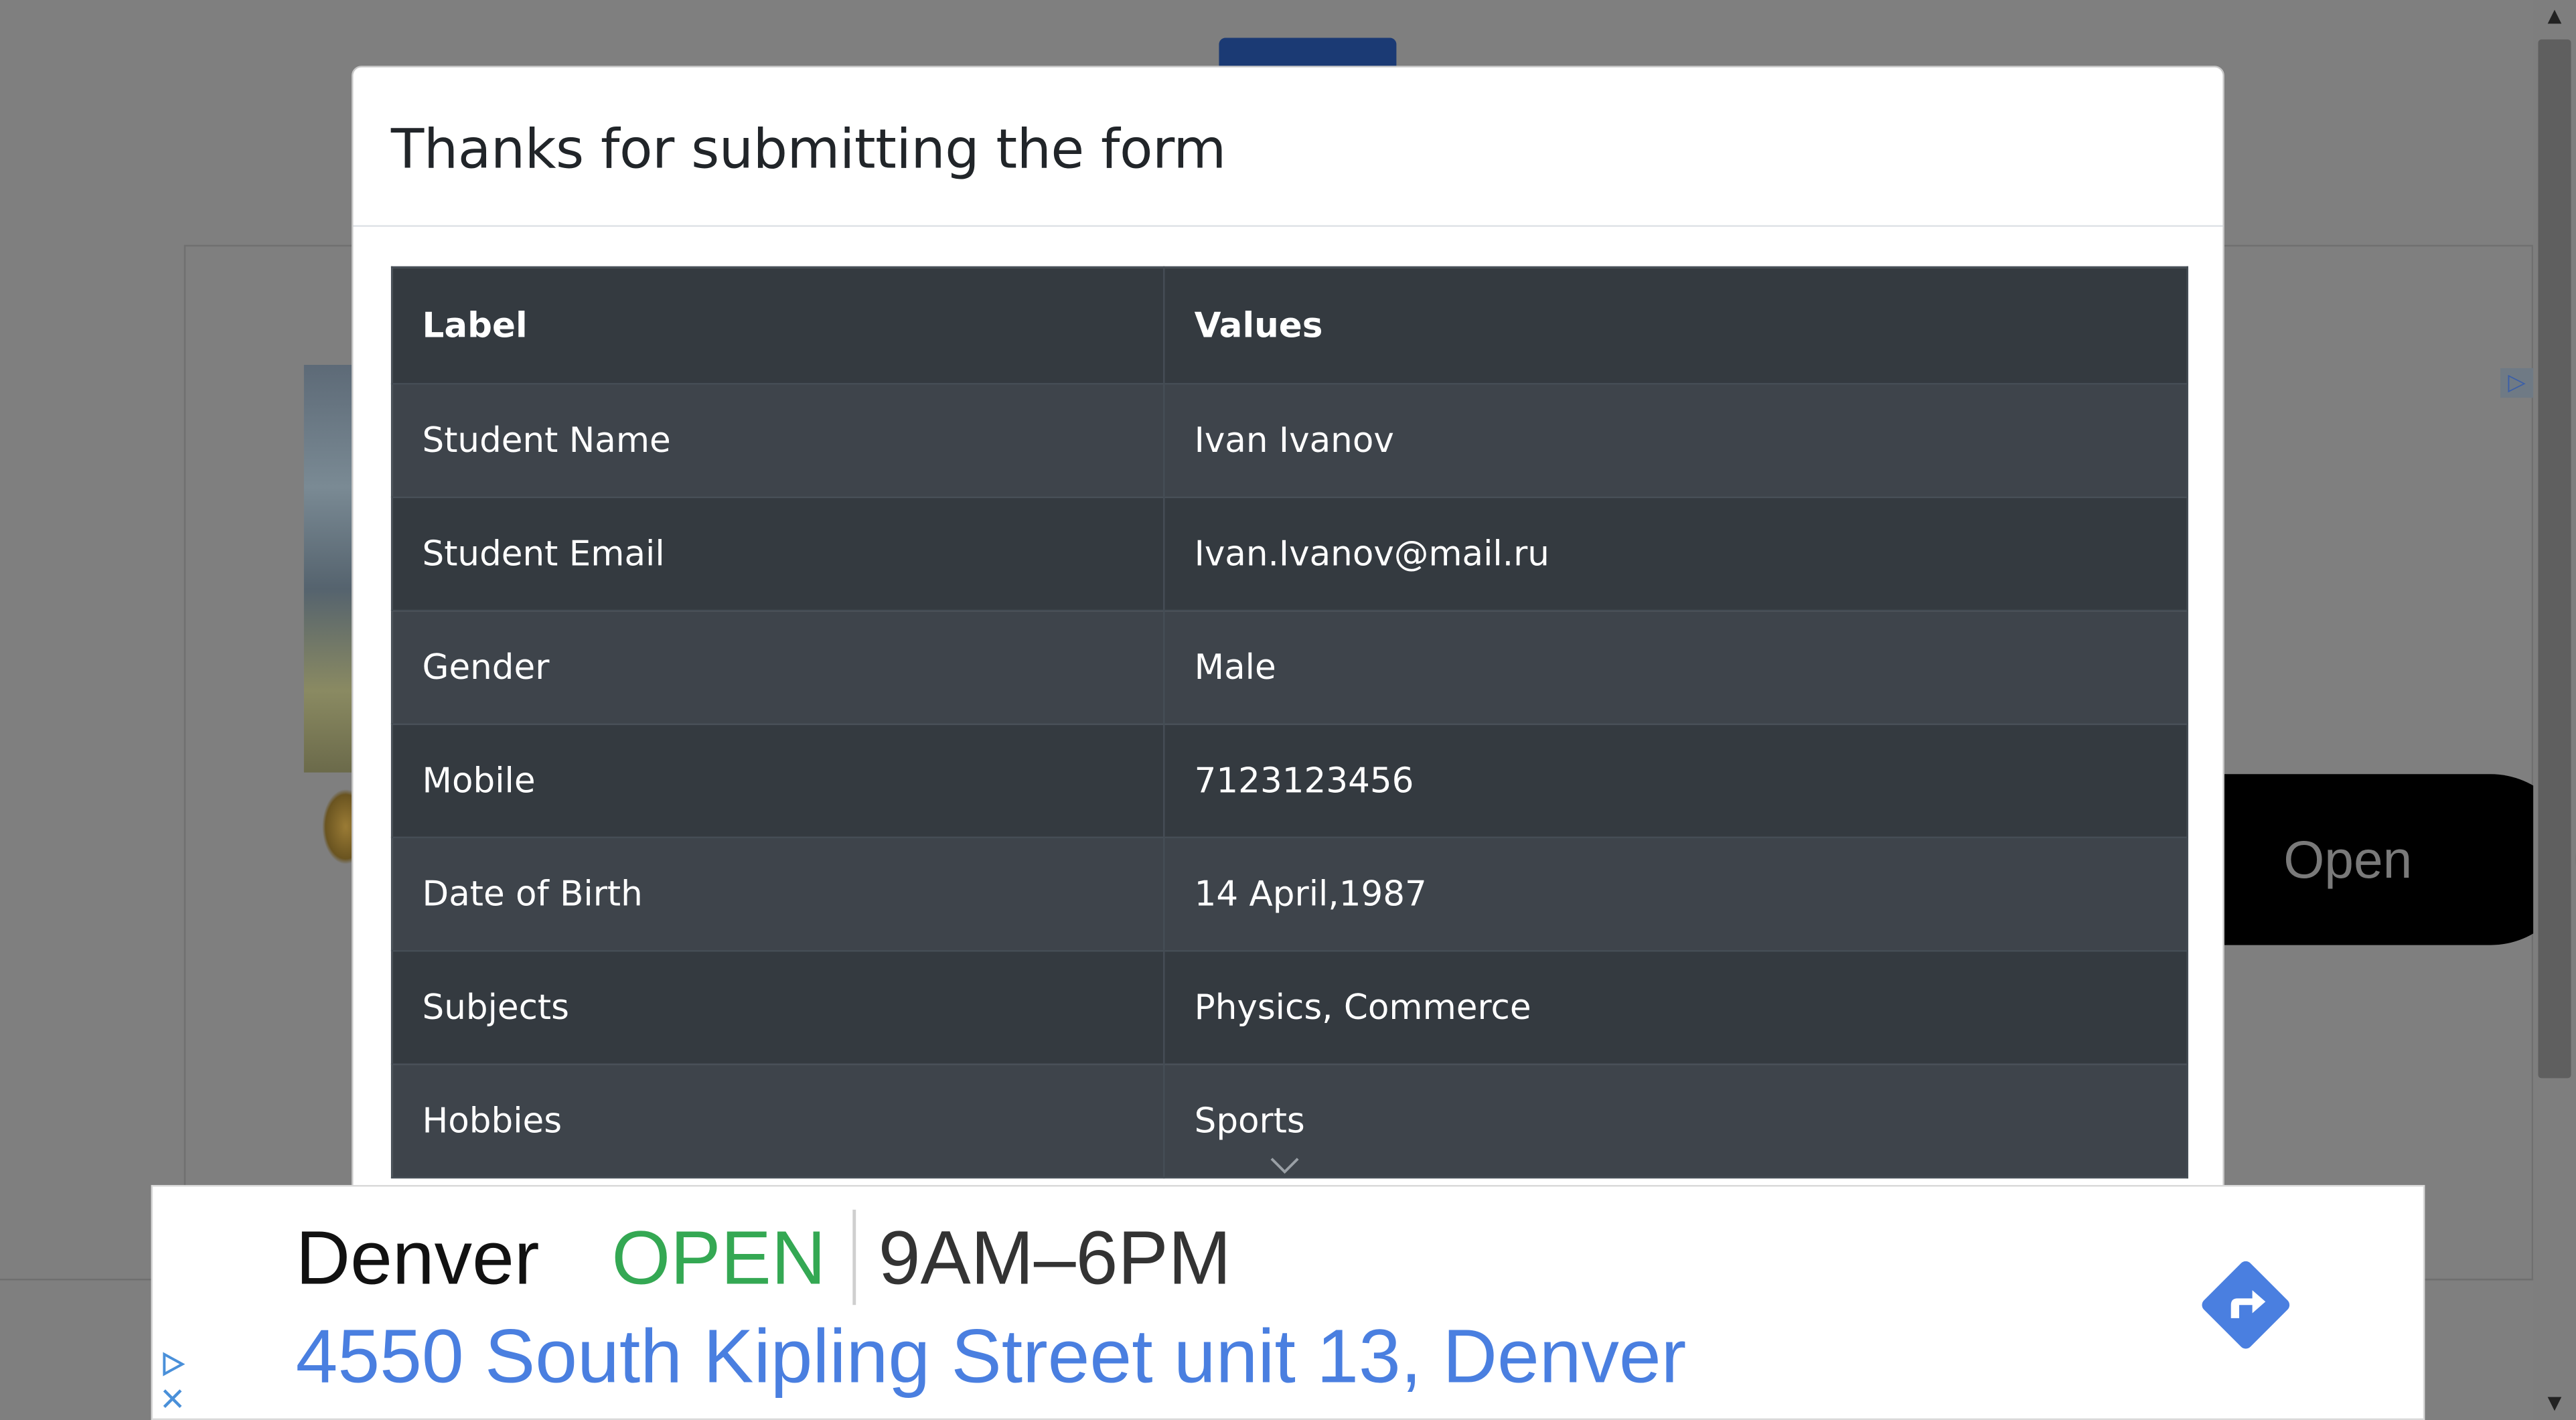 This screenshot has height=1420, width=2576. What do you see at coordinates (172, 1364) in the screenshot?
I see `ad-choices-icon` at bounding box center [172, 1364].